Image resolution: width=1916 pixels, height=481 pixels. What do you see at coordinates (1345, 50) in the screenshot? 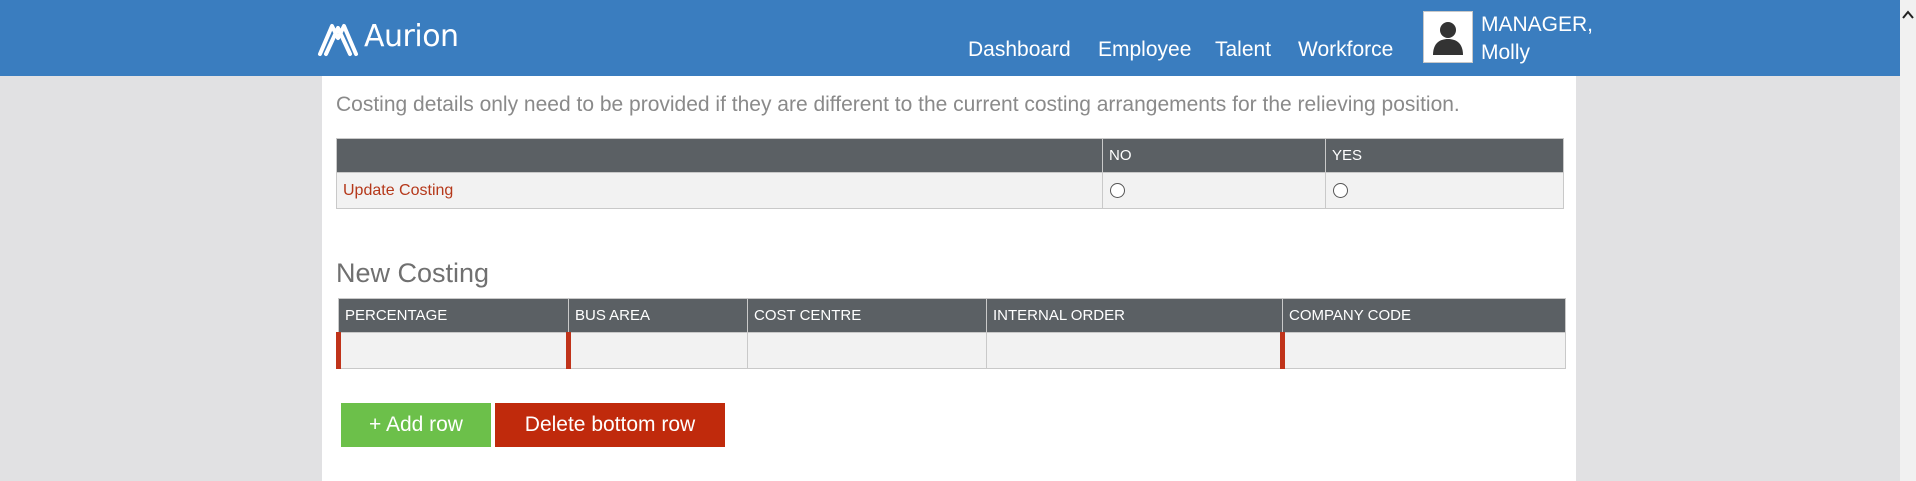
I see `nav-workforce: Workforce` at bounding box center [1345, 50].